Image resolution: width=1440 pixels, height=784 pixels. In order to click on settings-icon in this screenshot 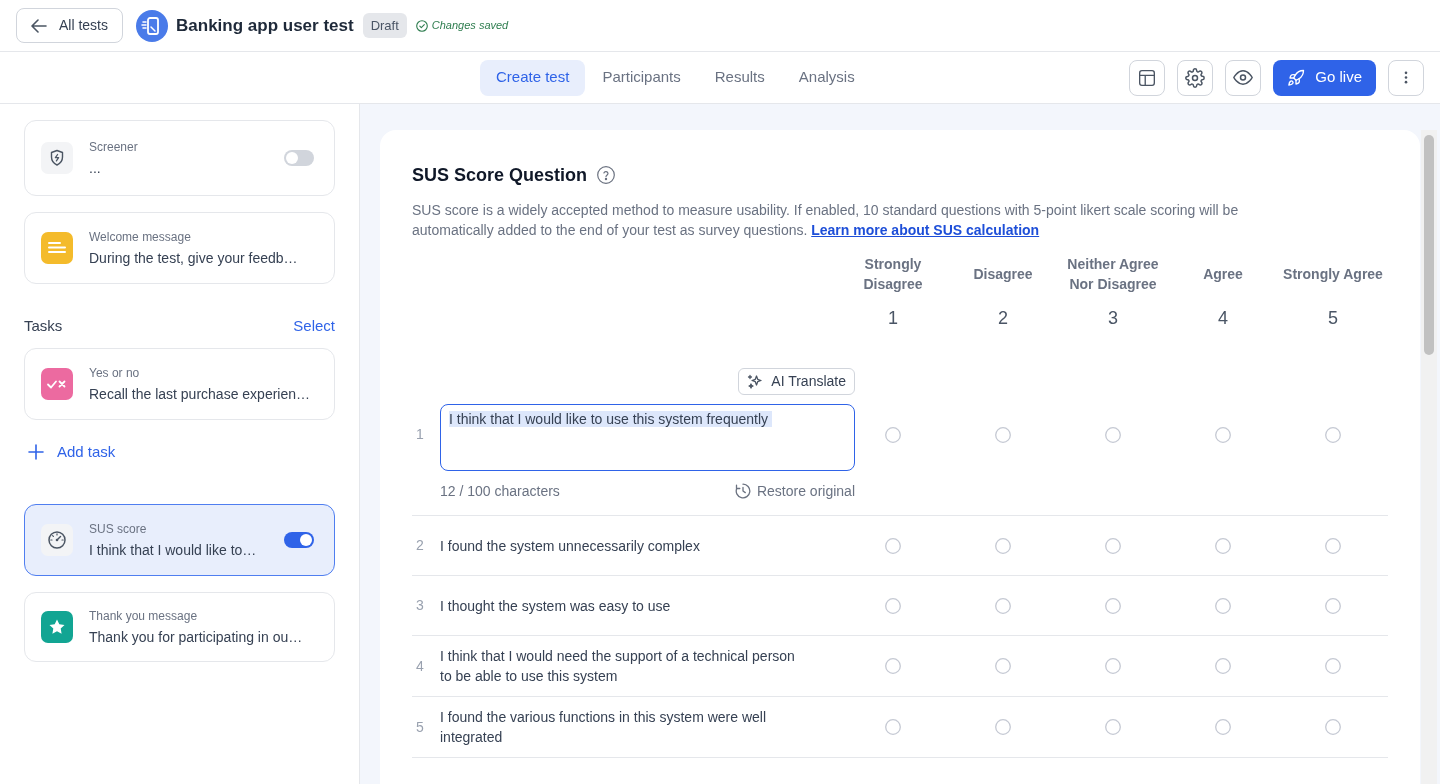, I will do `click(1195, 77)`.